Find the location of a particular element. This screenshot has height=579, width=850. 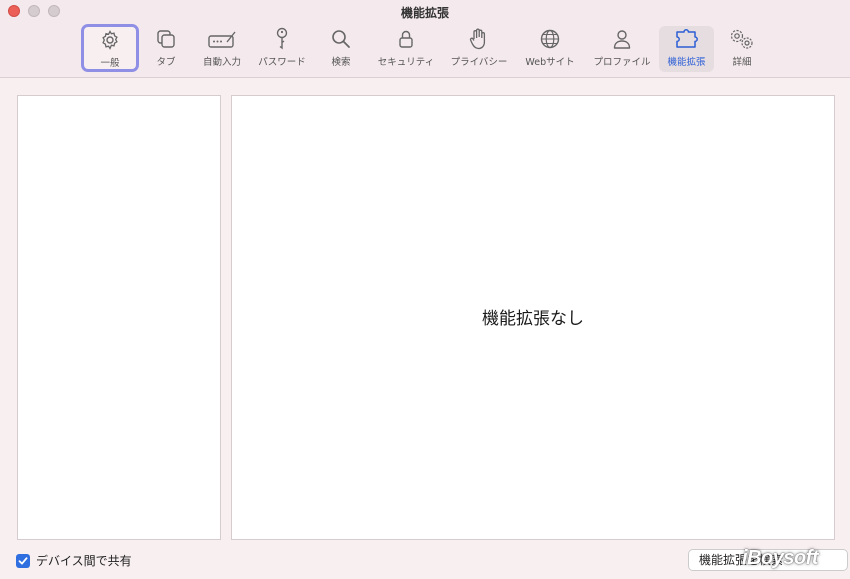

tab-profiles-label: プロファイル is located at coordinates (622, 62).